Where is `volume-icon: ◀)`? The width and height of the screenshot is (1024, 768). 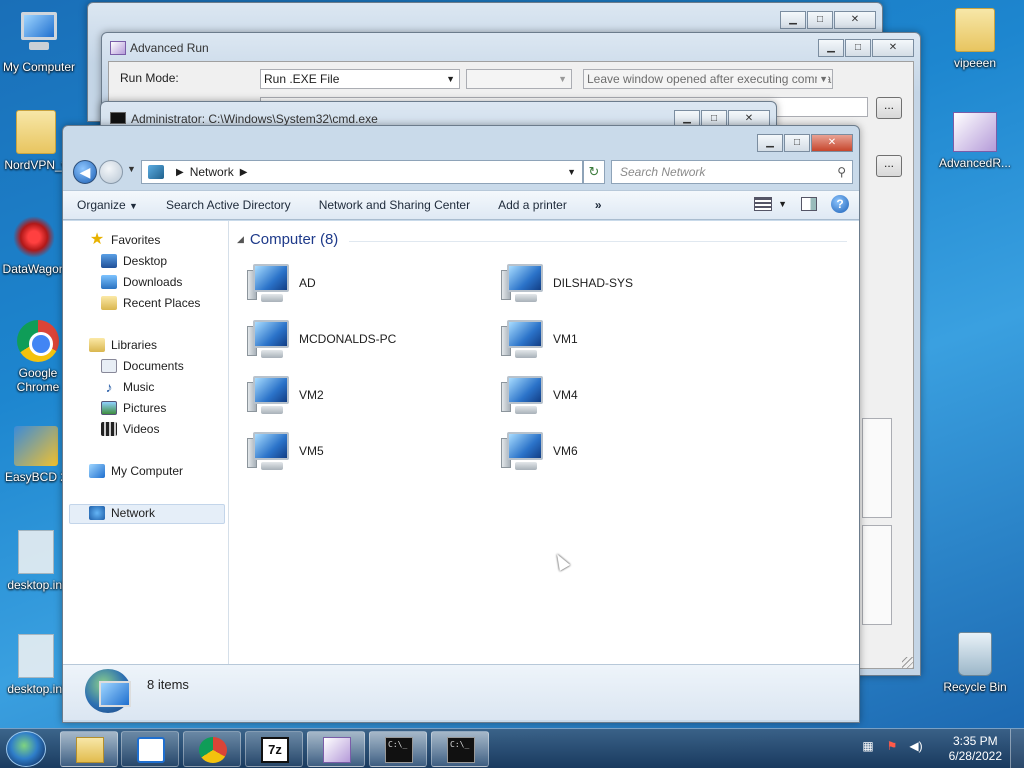
volume-icon: ◀) is located at coordinates (916, 747).